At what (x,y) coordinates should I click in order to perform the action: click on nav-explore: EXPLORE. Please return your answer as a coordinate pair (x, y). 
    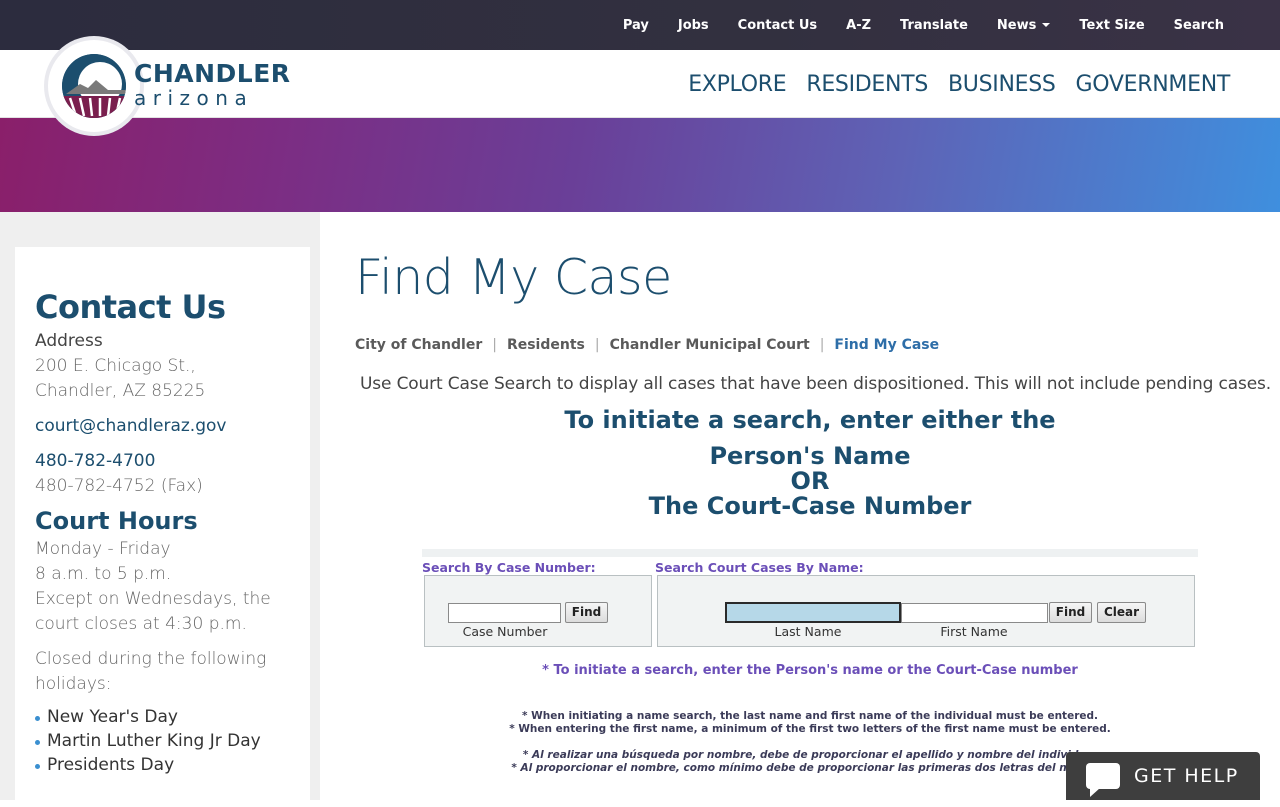
    Looking at the image, I should click on (737, 84).